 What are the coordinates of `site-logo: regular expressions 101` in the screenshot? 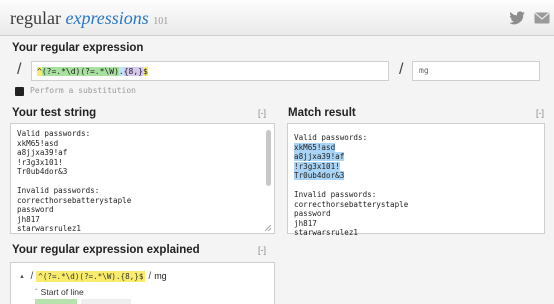 It's located at (89, 18).